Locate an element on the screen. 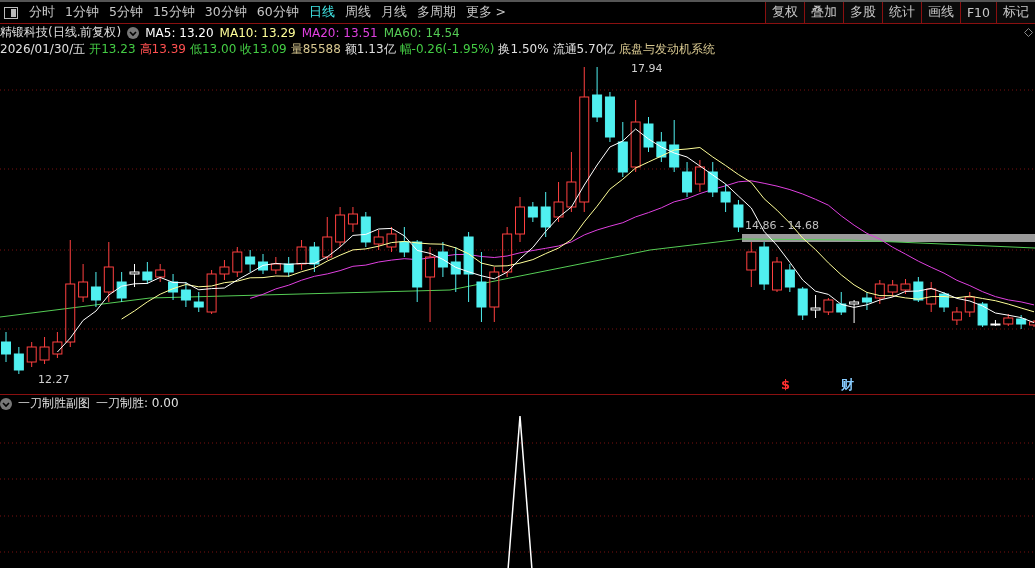  diamond-icon is located at coordinates (1028, 32).